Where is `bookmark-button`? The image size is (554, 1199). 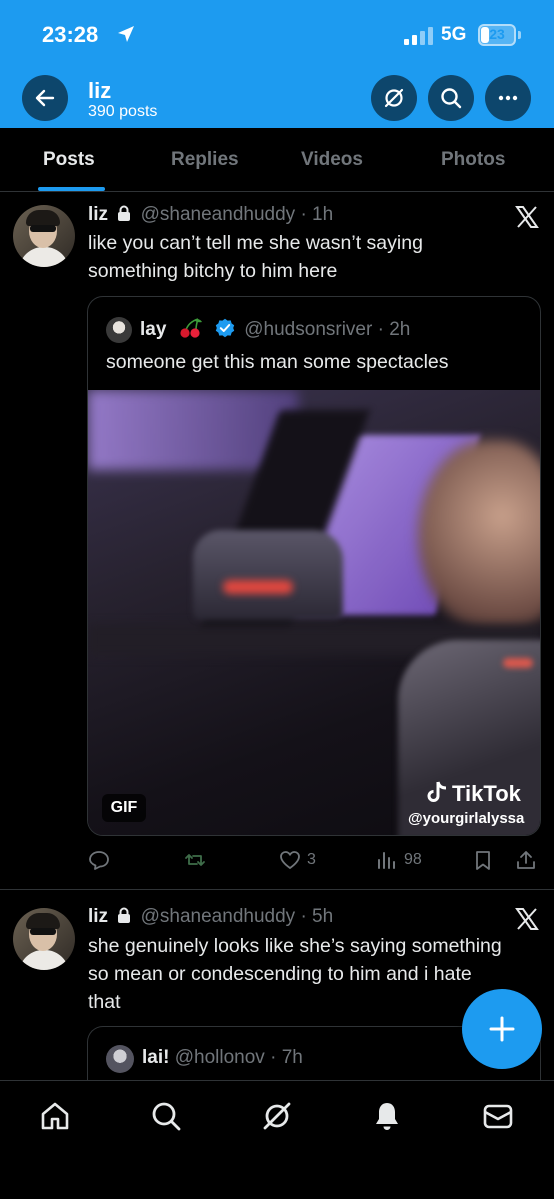 bookmark-button is located at coordinates (483, 860).